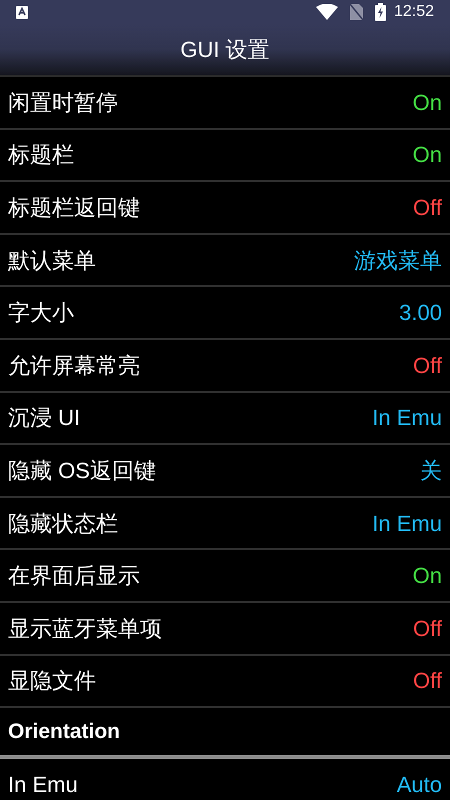 This screenshot has height=800, width=450. Describe the element at coordinates (225, 50) in the screenshot. I see `screen-title: GUI 设置` at that location.